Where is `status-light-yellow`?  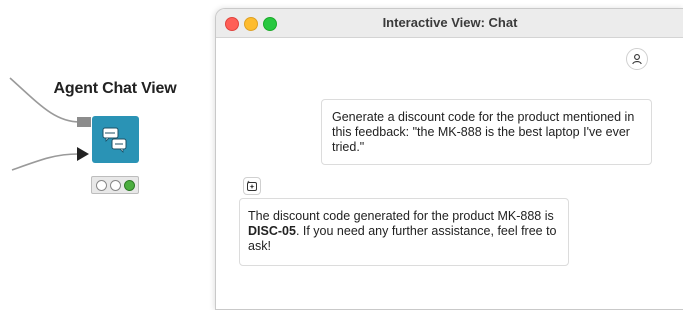 status-light-yellow is located at coordinates (115, 185).